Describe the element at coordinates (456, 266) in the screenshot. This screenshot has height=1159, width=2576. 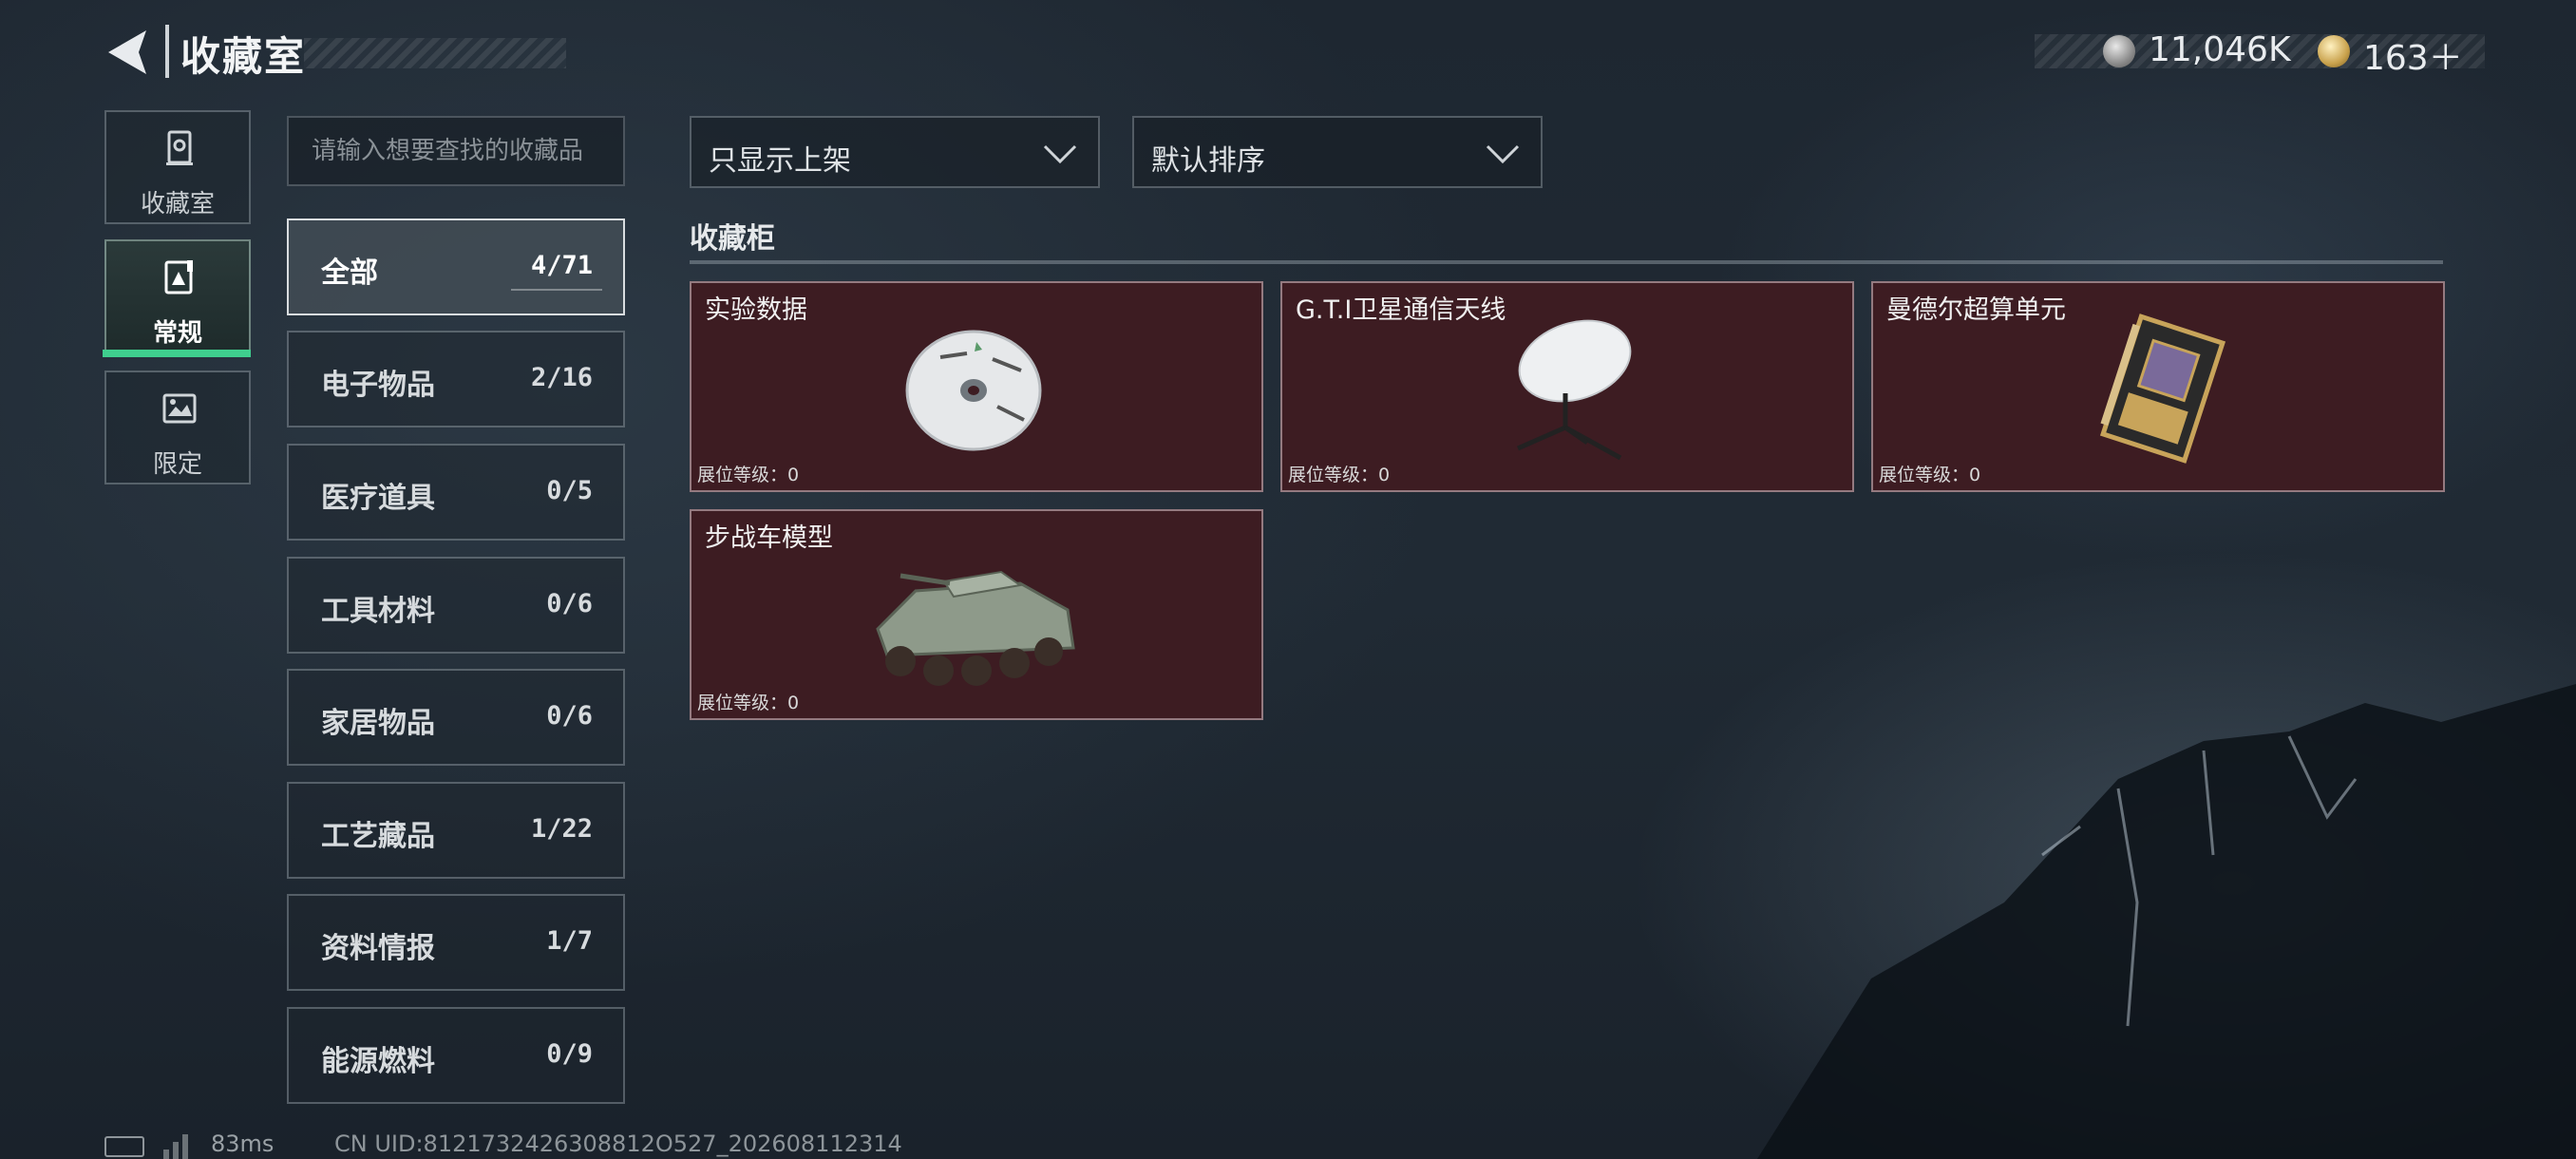
I see `category-all: 全部 4/71` at that location.